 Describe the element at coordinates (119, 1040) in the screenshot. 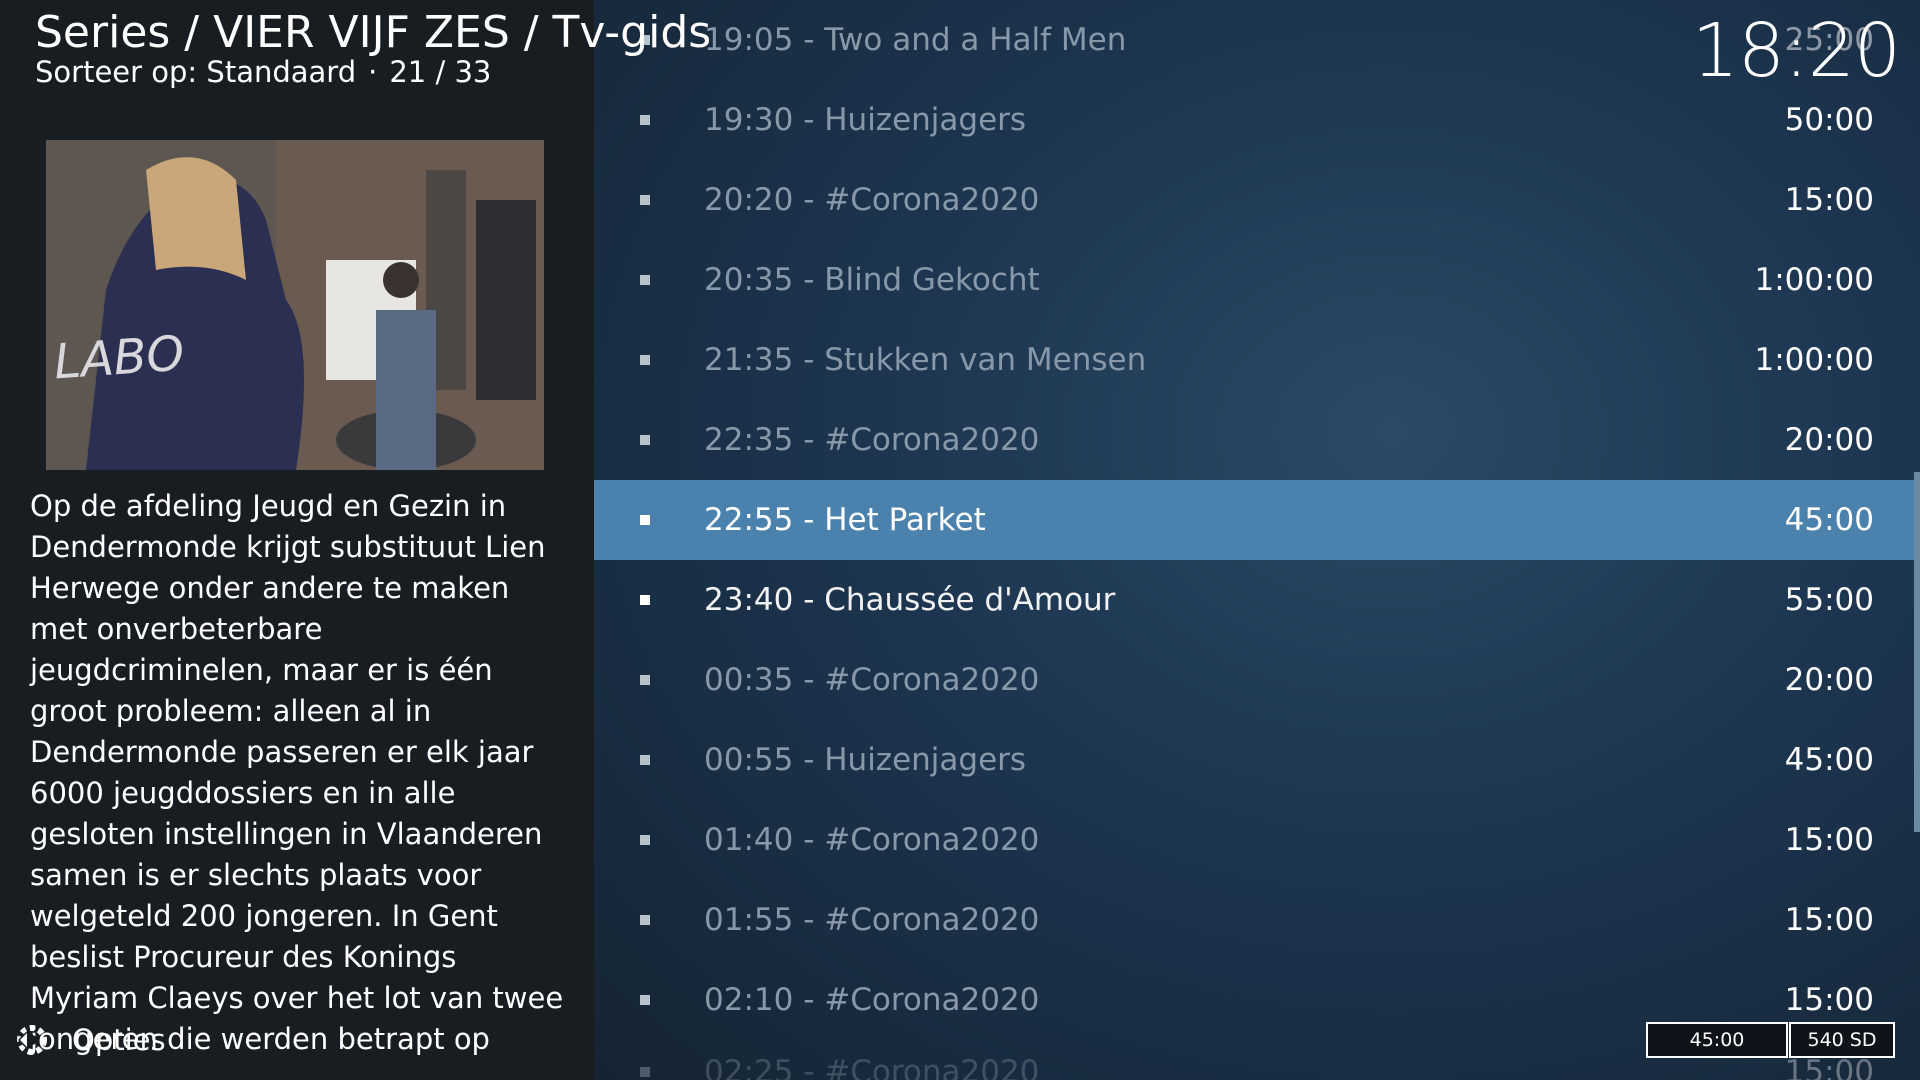

I see `options-label: Opties` at that location.